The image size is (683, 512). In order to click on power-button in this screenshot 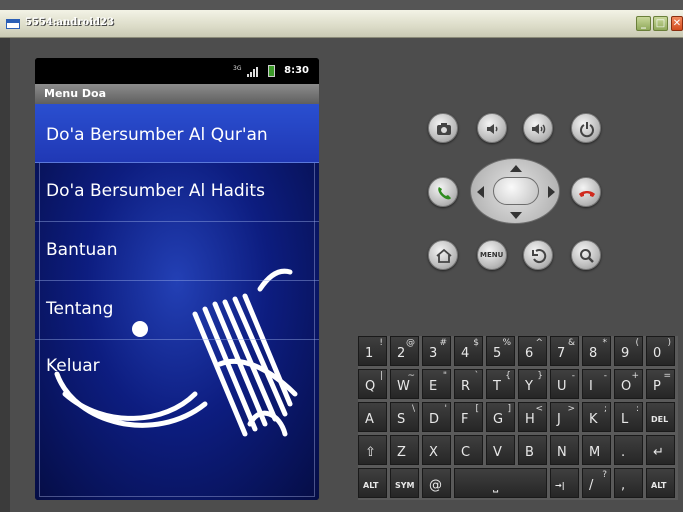, I will do `click(586, 128)`.